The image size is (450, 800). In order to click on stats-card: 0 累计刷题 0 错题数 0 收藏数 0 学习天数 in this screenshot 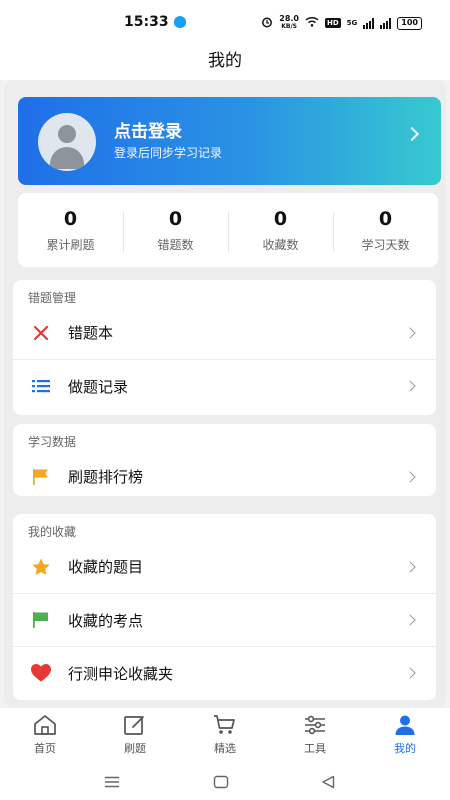, I will do `click(228, 230)`.